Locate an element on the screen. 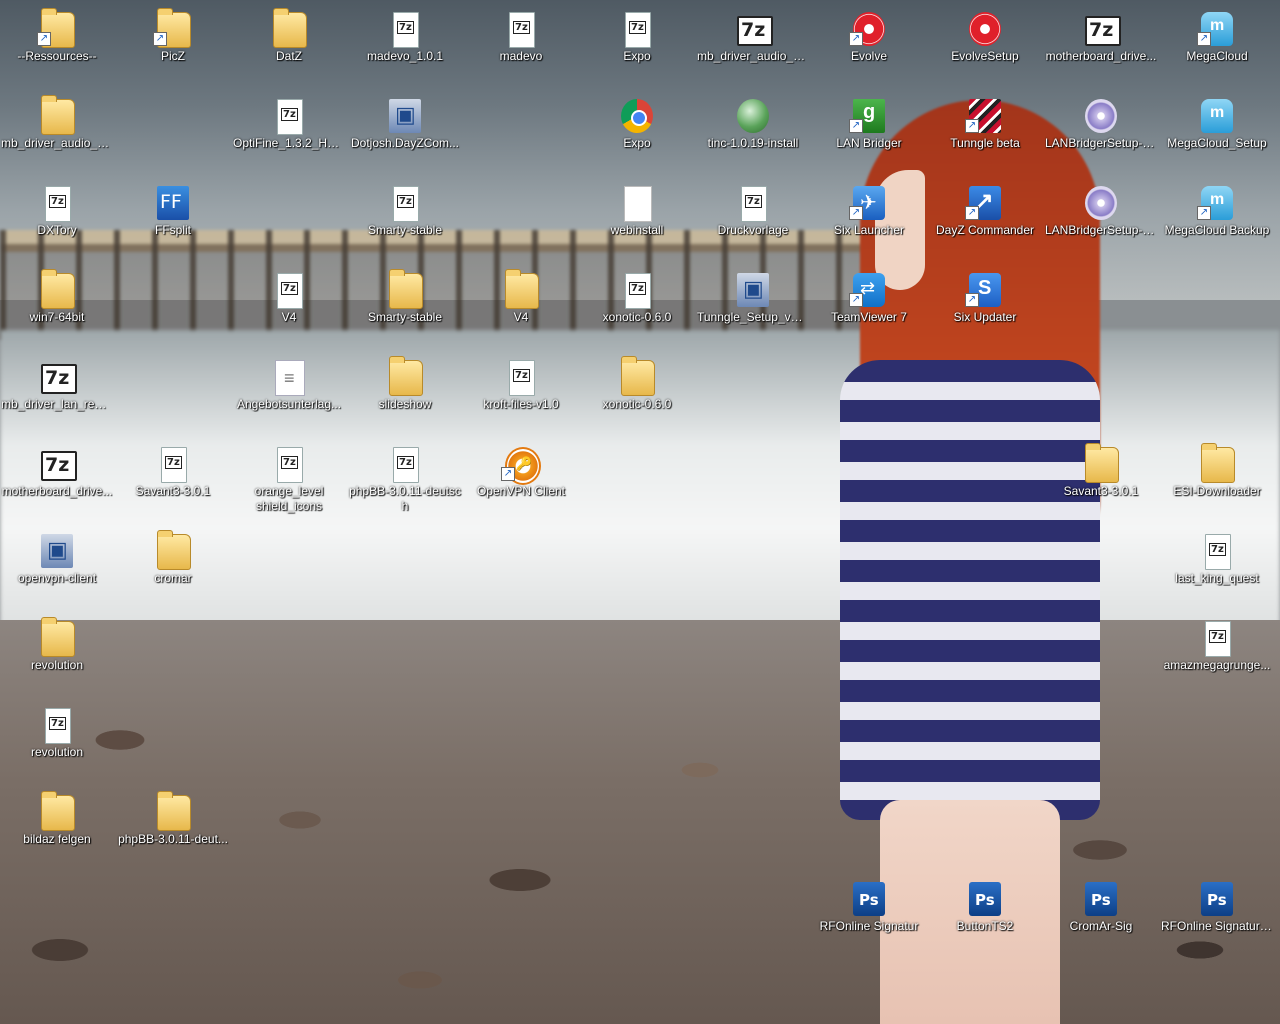 The height and width of the screenshot is (1024, 1280). desktop-icon: ↗ Six Updater is located at coordinates (985, 307).